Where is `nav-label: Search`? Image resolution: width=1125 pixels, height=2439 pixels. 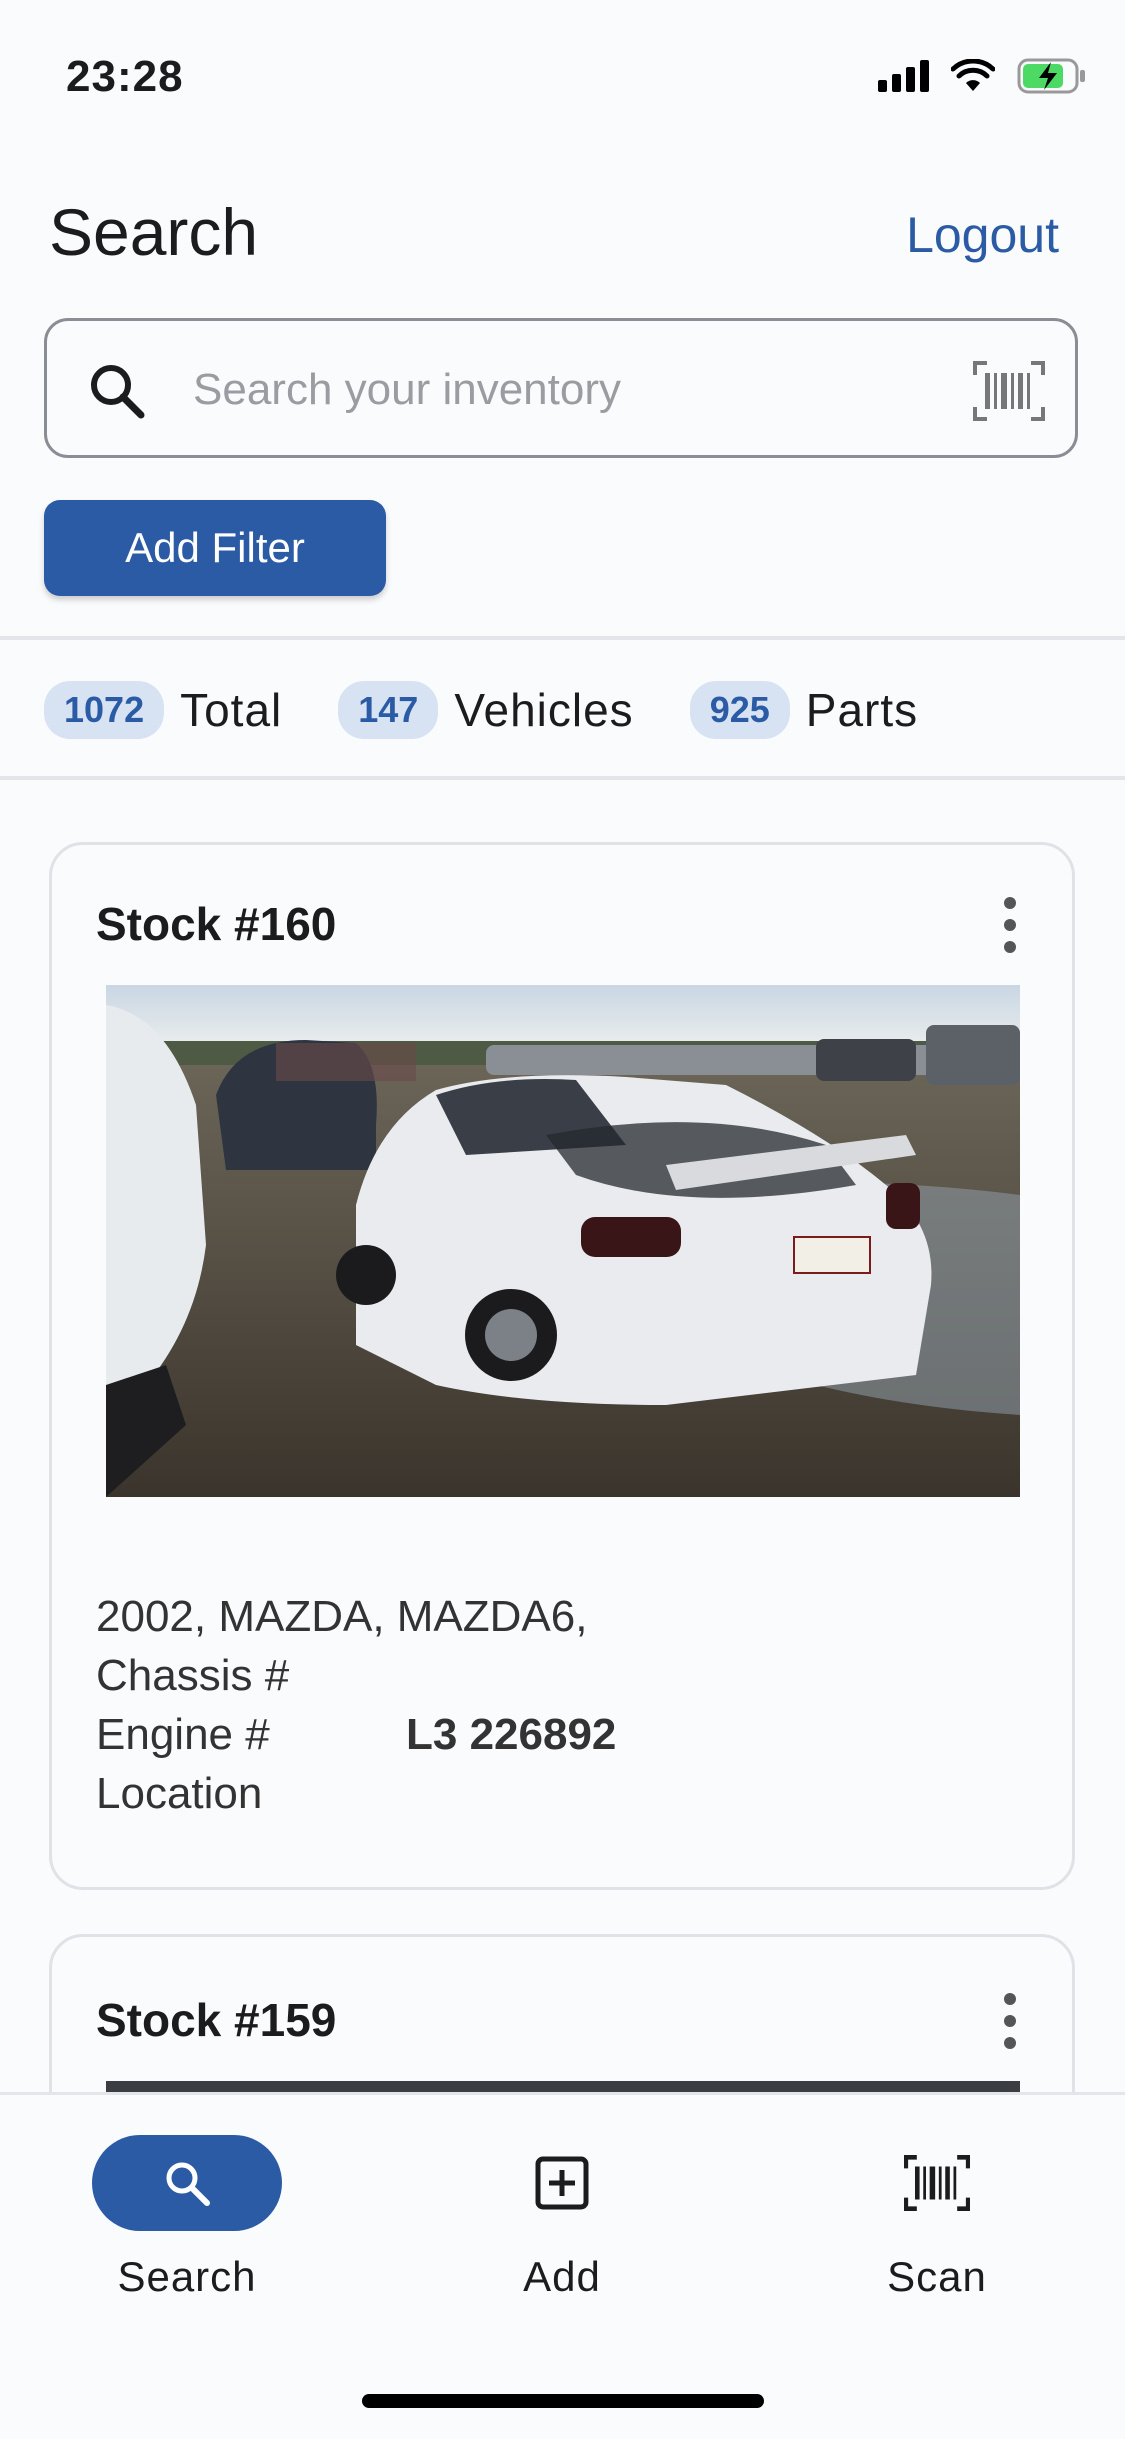 nav-label: Search is located at coordinates (187, 2276).